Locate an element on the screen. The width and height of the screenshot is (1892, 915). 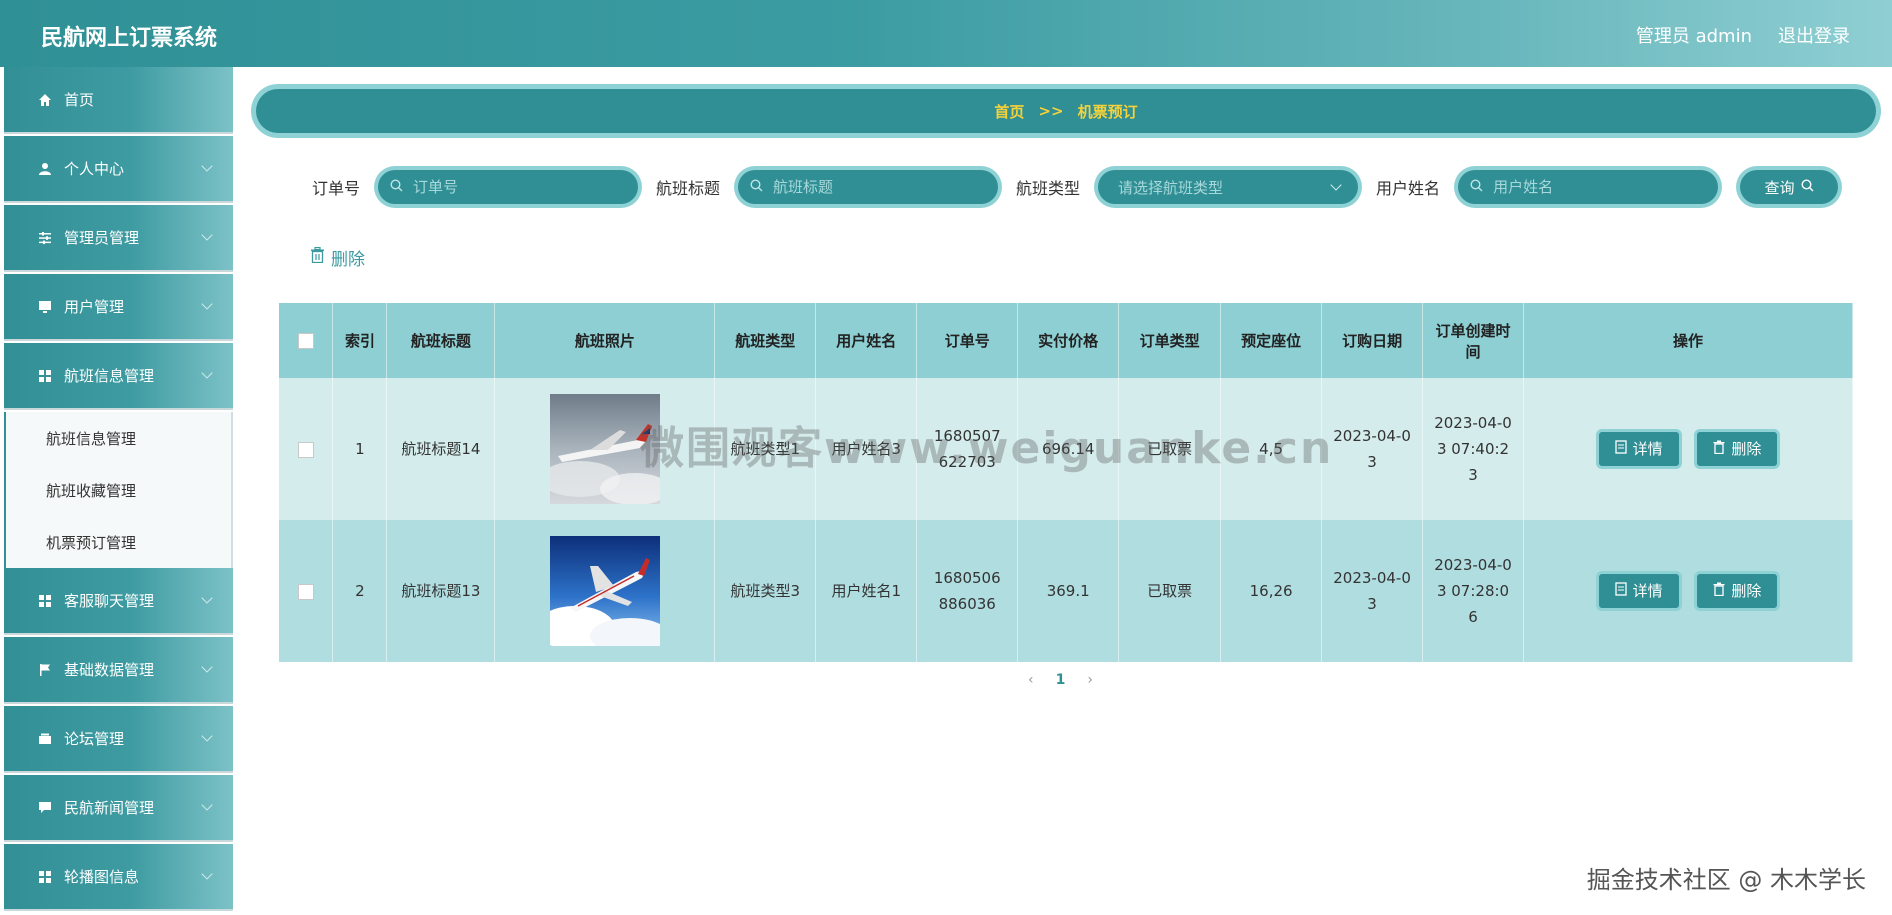
query-button-label: 查询 is located at coordinates (1779, 187).